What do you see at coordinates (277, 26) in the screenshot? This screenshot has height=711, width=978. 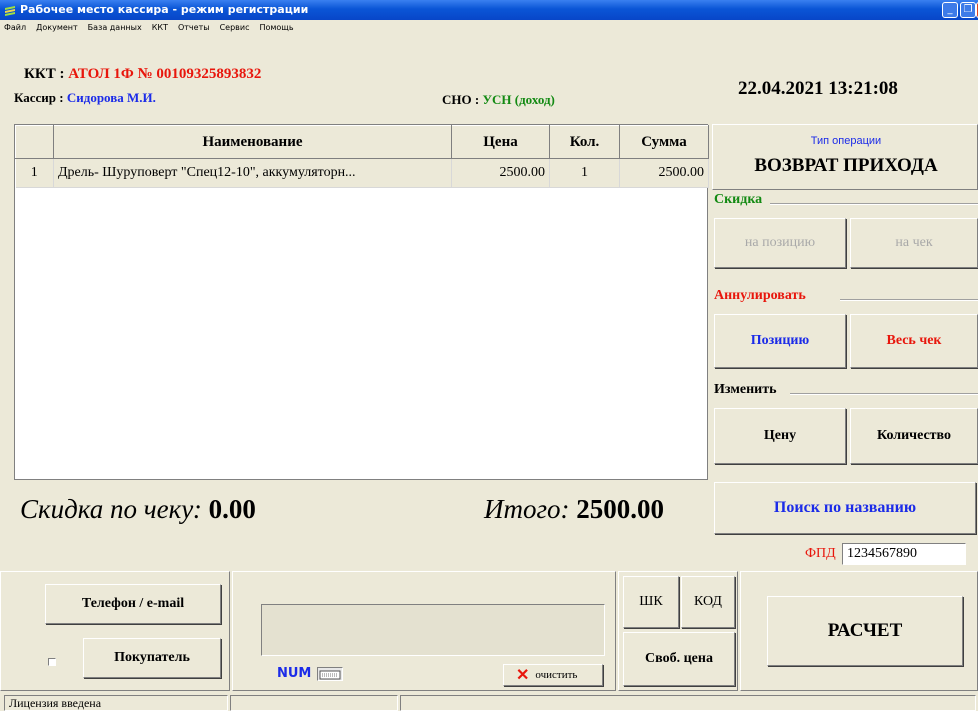 I see `menu-help: Помощь` at bounding box center [277, 26].